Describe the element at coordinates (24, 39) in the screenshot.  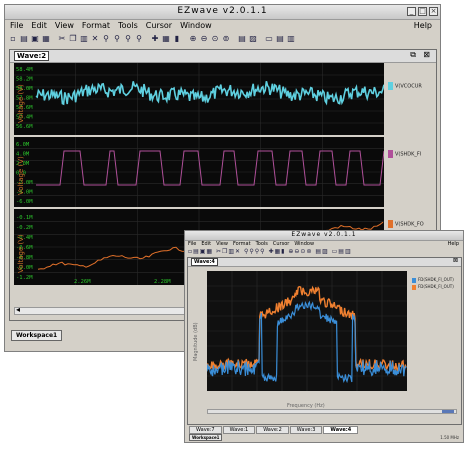
I see `open-icon: ▤` at that location.